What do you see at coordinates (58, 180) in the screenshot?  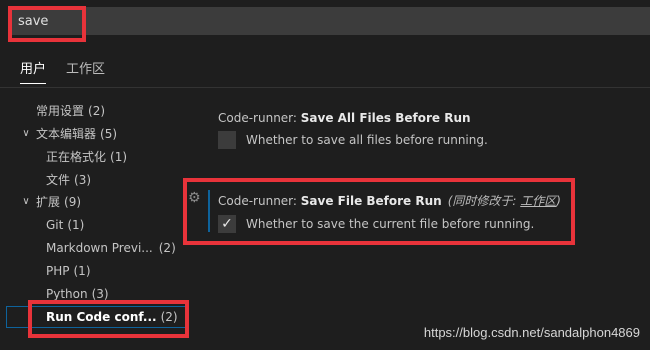 I see `tree-item-label: 文件` at bounding box center [58, 180].